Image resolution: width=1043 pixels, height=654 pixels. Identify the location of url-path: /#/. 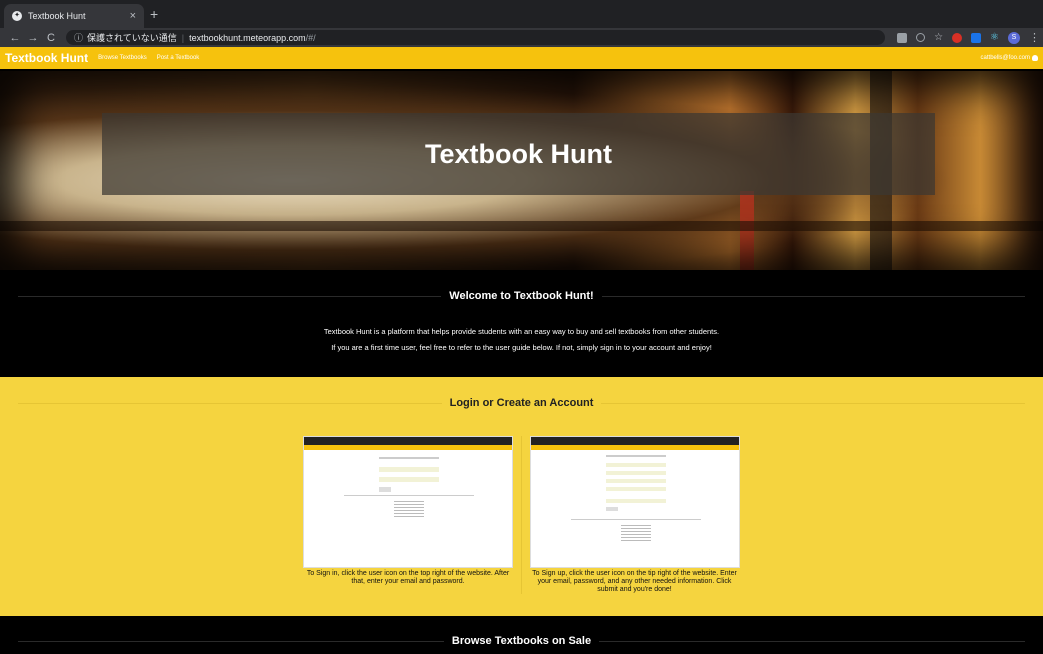
(310, 37).